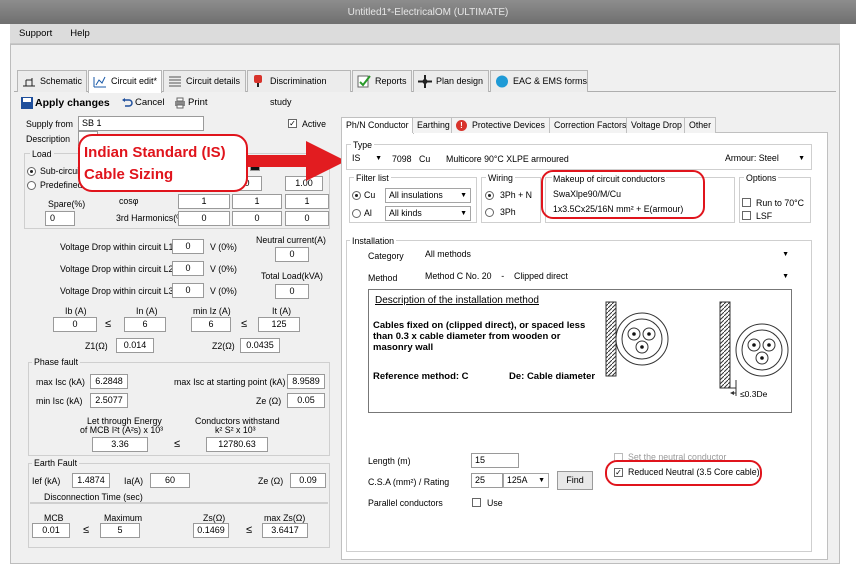  Describe the element at coordinates (575, 480) in the screenshot. I see `find-button: Find` at that location.